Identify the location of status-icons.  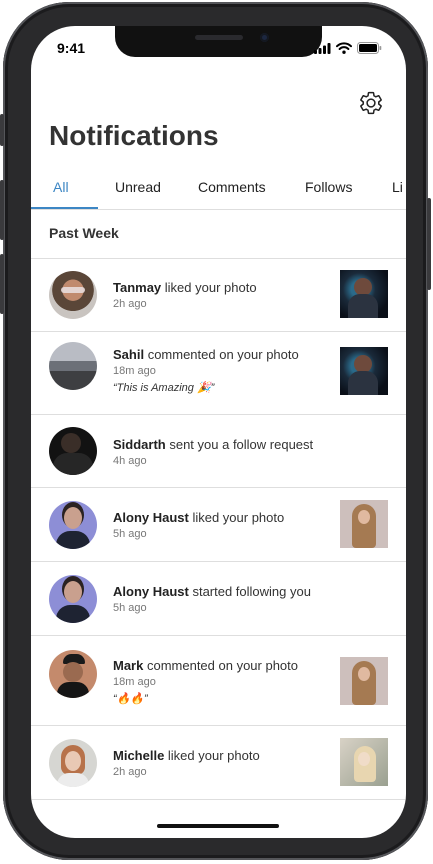
(348, 48).